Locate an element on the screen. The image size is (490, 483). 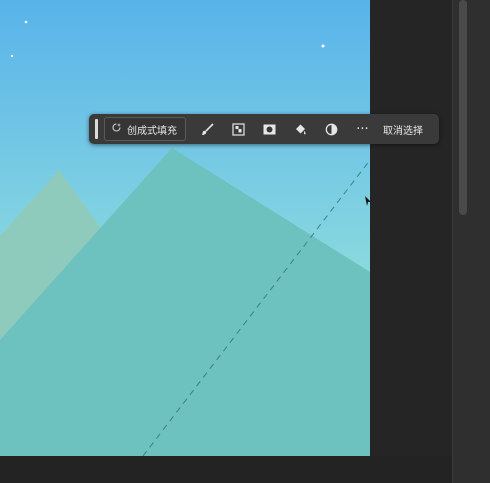
fill-button is located at coordinates (300, 129).